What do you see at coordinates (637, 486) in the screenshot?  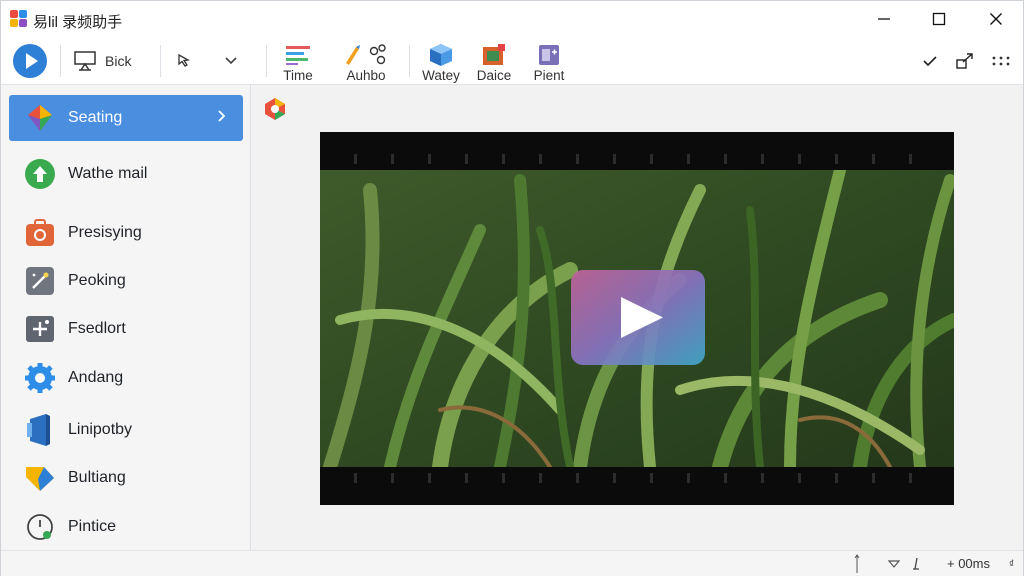 I see `film-strip-bottom` at bounding box center [637, 486].